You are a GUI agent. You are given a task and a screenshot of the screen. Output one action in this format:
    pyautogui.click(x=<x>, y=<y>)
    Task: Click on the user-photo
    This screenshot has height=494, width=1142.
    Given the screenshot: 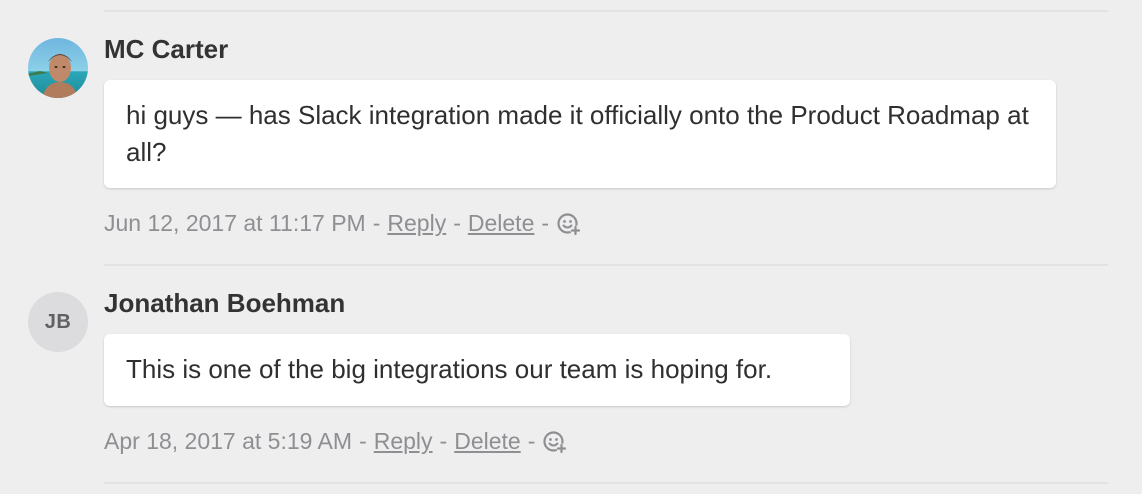 What is the action you would take?
    pyautogui.click(x=58, y=68)
    